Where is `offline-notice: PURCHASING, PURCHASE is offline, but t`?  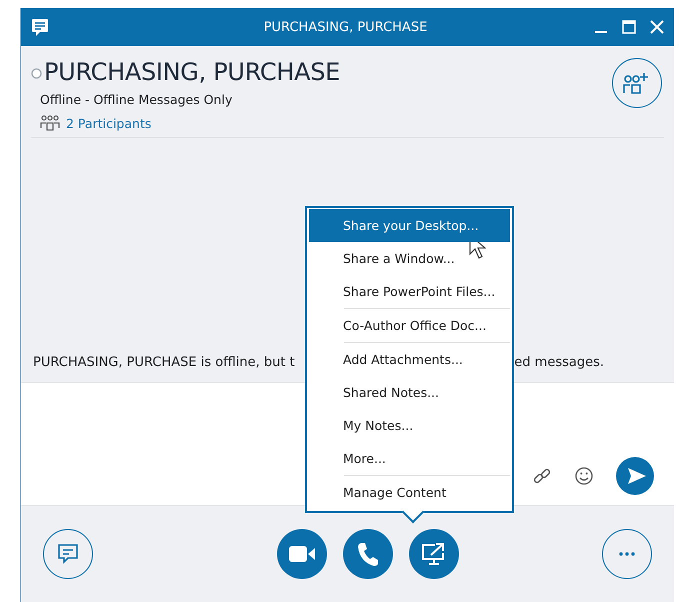
offline-notice: PURCHASING, PURCHASE is offline, but t is located at coordinates (164, 362).